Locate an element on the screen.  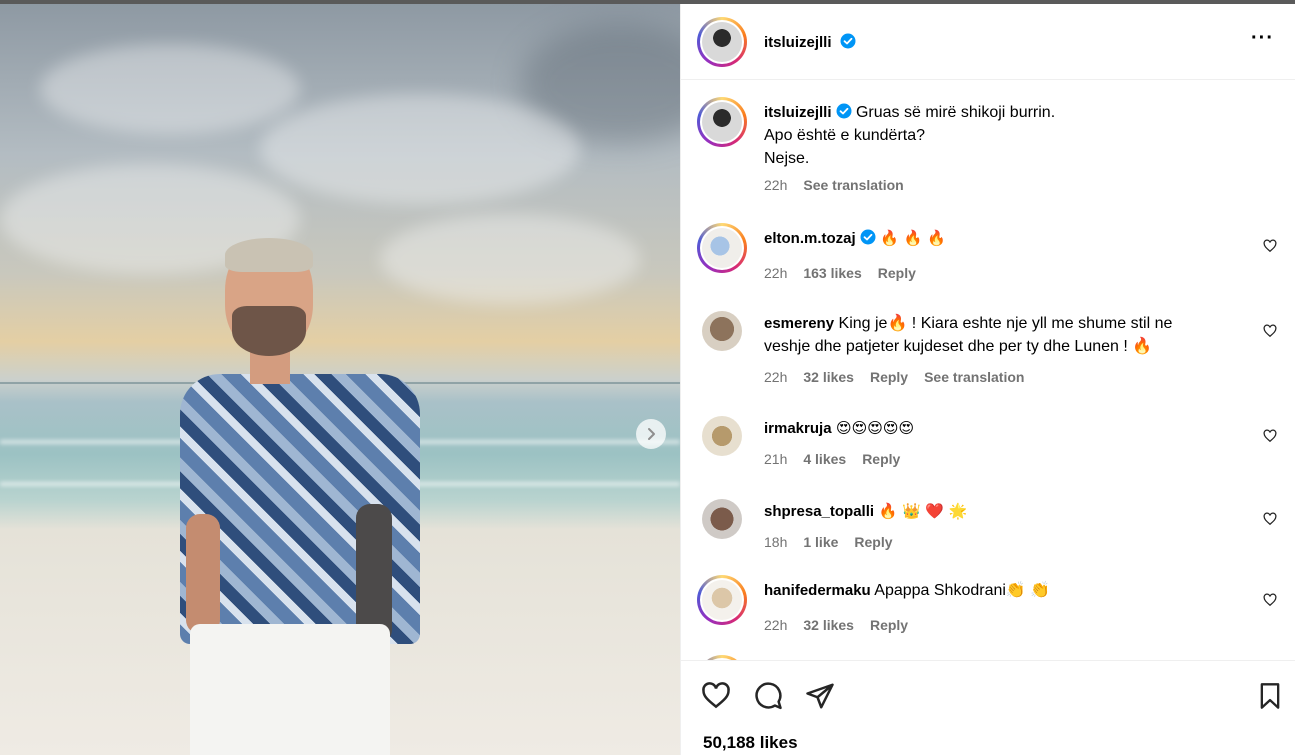
post-likes-count: 50,188 likes is located at coordinates (750, 743).